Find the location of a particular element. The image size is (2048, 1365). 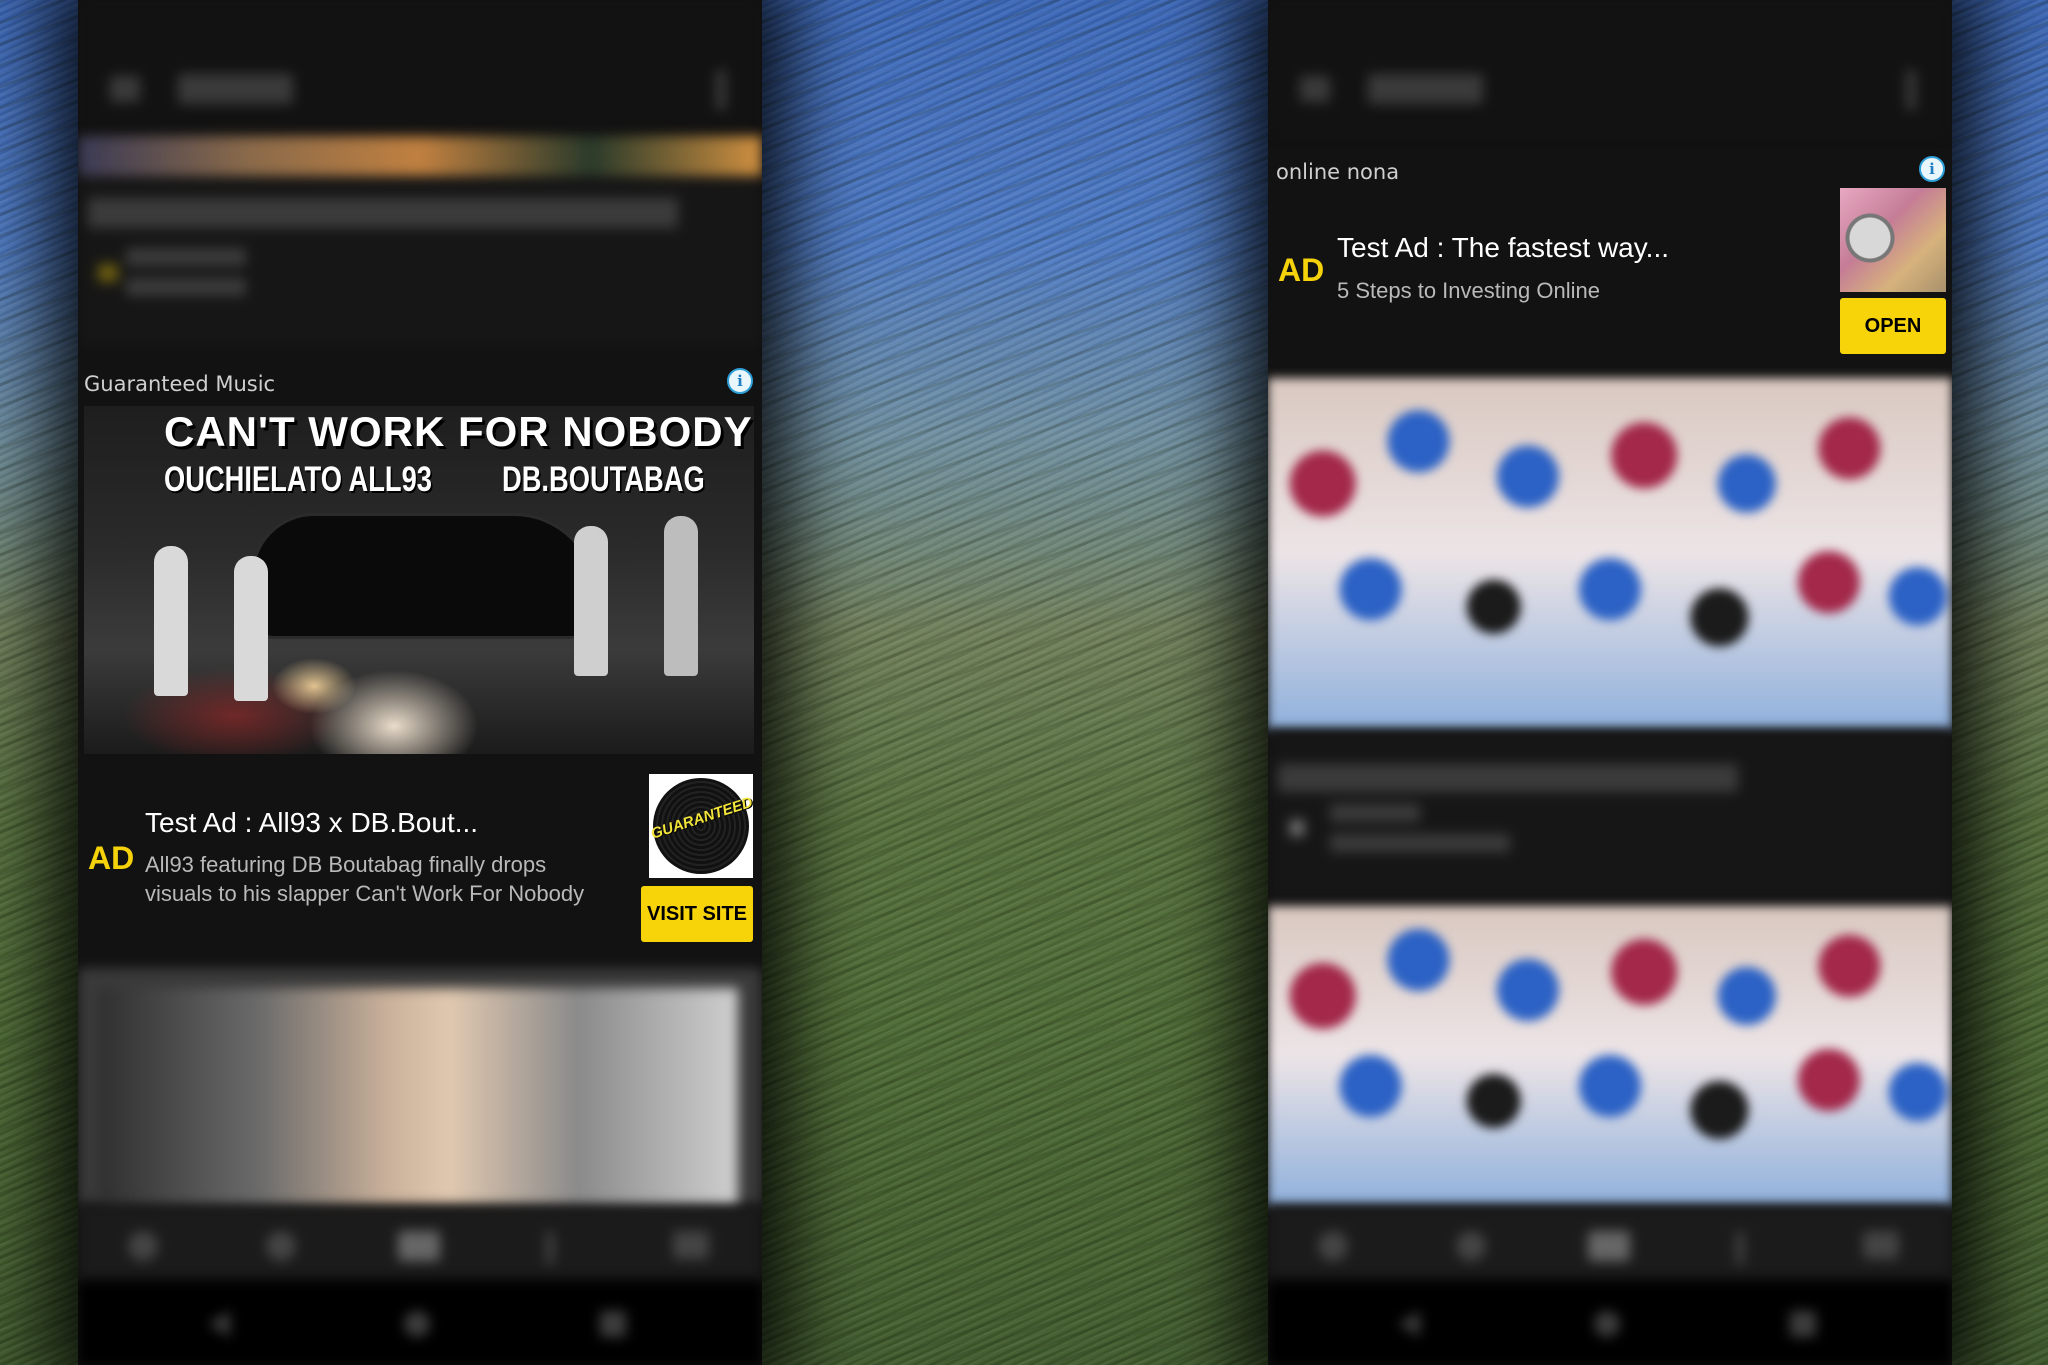

car-image is located at coordinates (424, 576).